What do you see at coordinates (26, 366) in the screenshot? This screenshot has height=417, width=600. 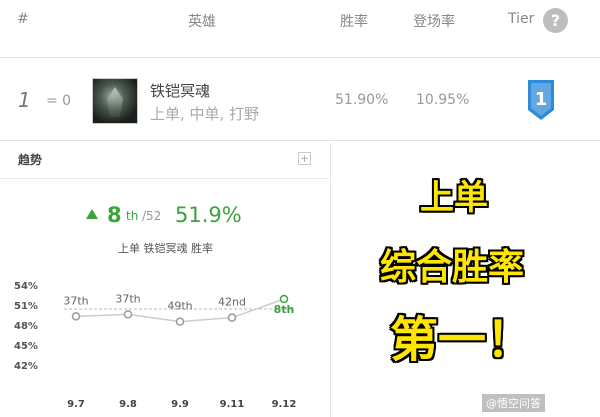 I see `y-tick-label: 42%` at bounding box center [26, 366].